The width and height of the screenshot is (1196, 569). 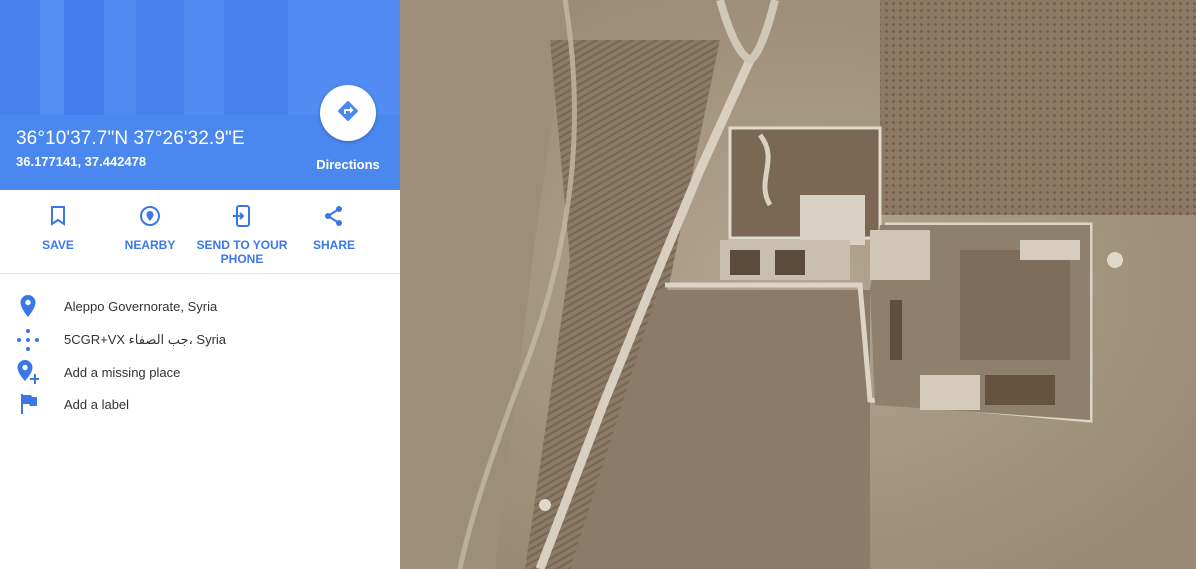 What do you see at coordinates (58, 245) in the screenshot?
I see `save-label: SAVE` at bounding box center [58, 245].